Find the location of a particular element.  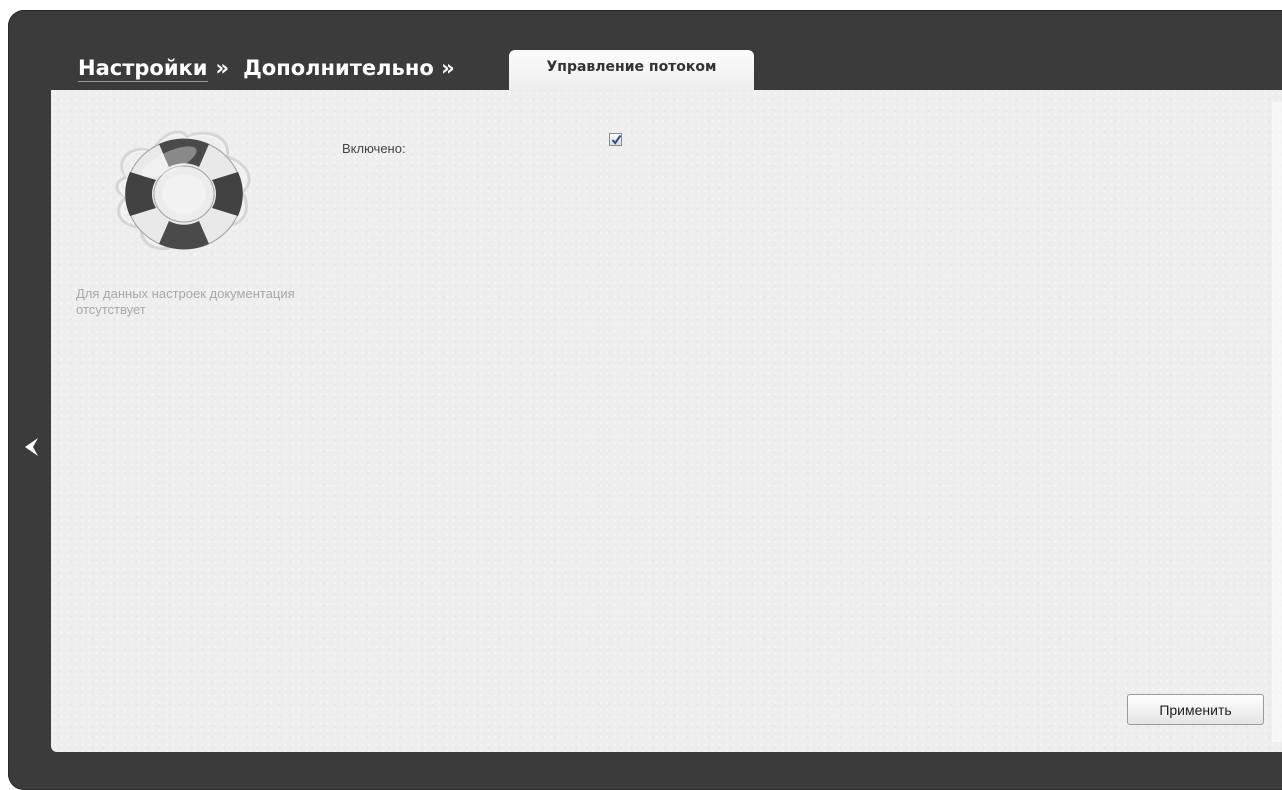

chevron-left-icon is located at coordinates (32, 447).